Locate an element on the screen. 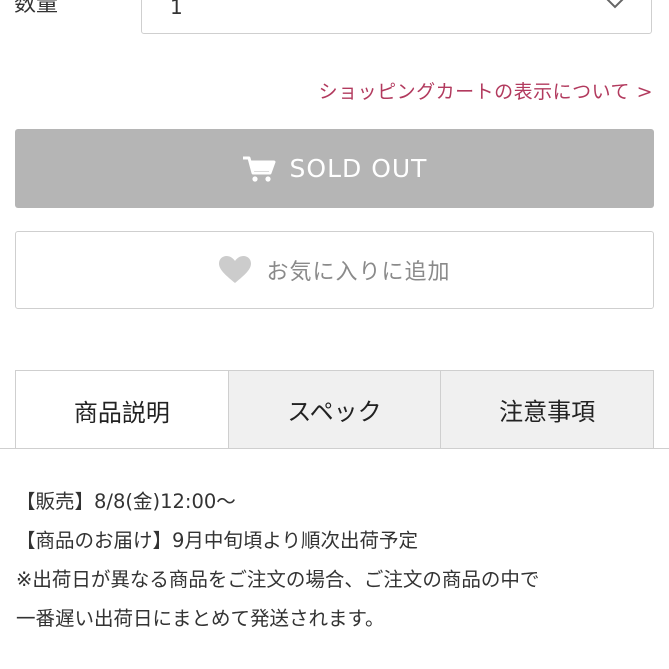 The height and width of the screenshot is (669, 669). tab-notes: 注意事項 is located at coordinates (548, 409).